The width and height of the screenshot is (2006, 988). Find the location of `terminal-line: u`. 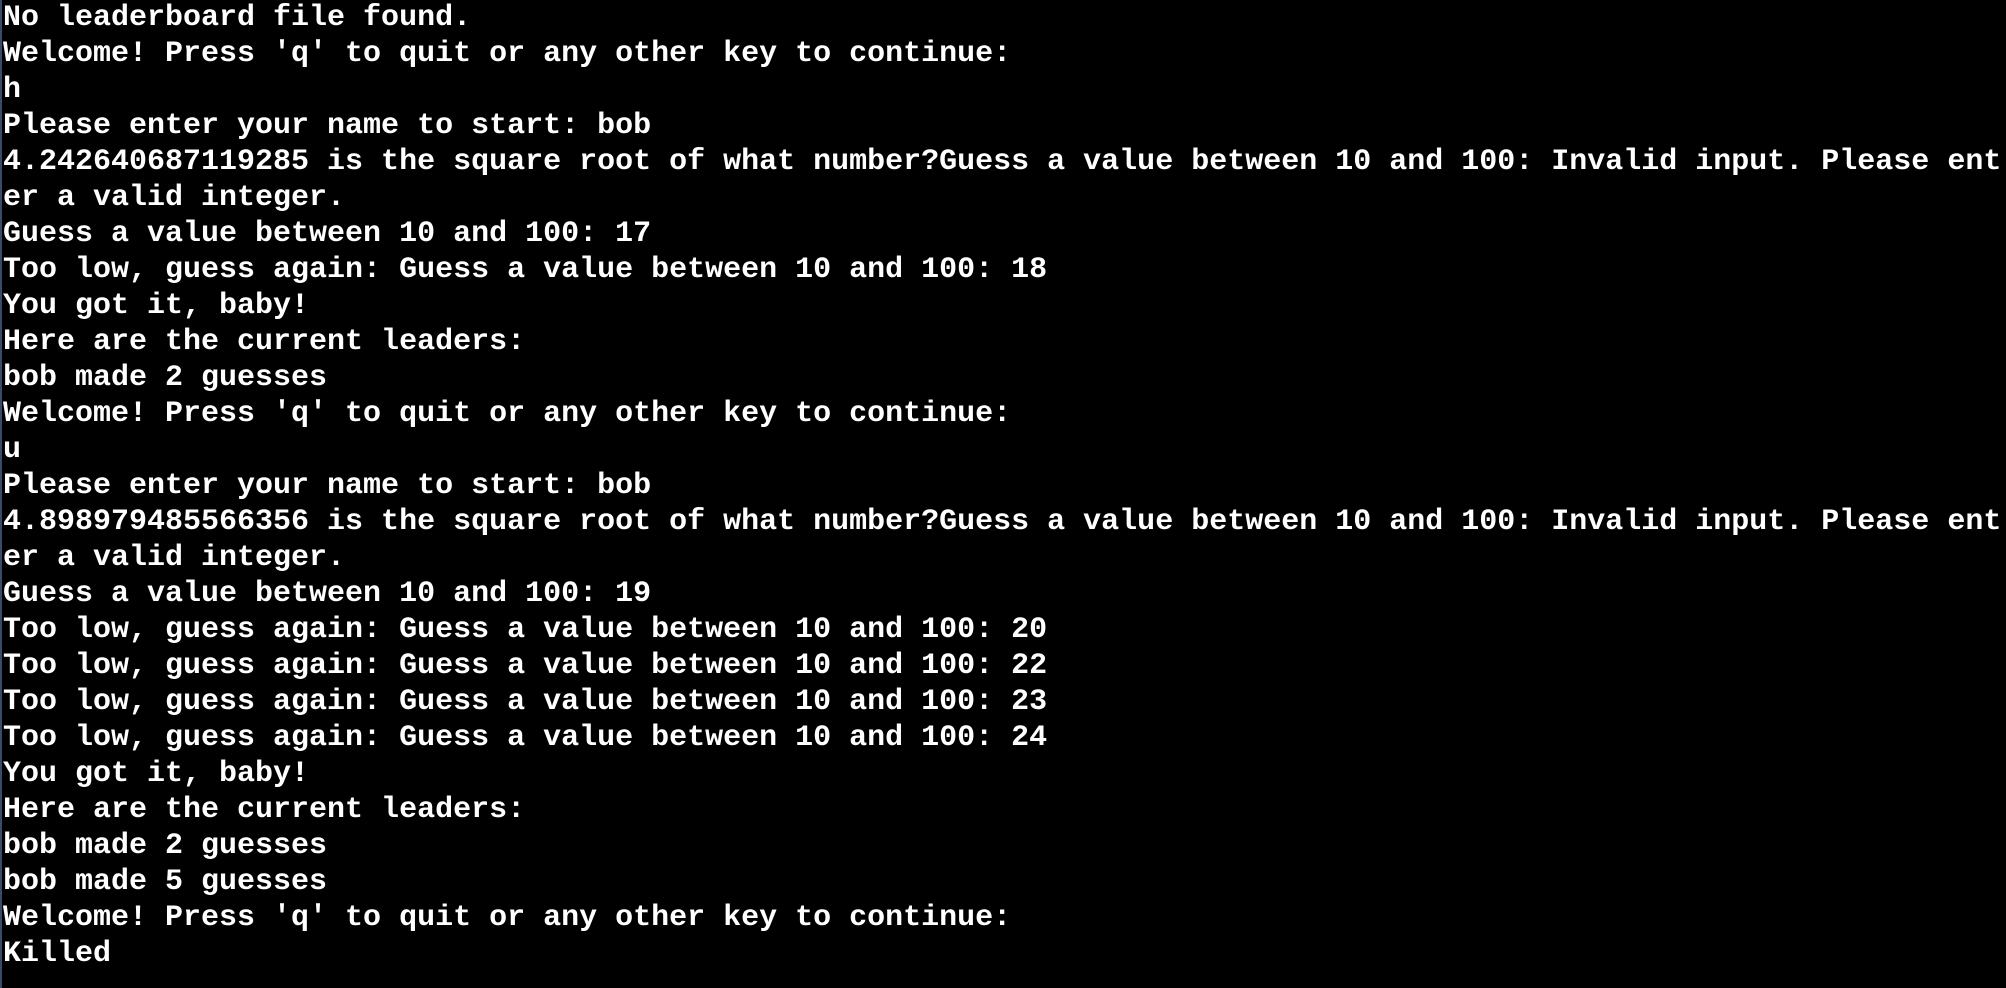

terminal-line: u is located at coordinates (12, 450).